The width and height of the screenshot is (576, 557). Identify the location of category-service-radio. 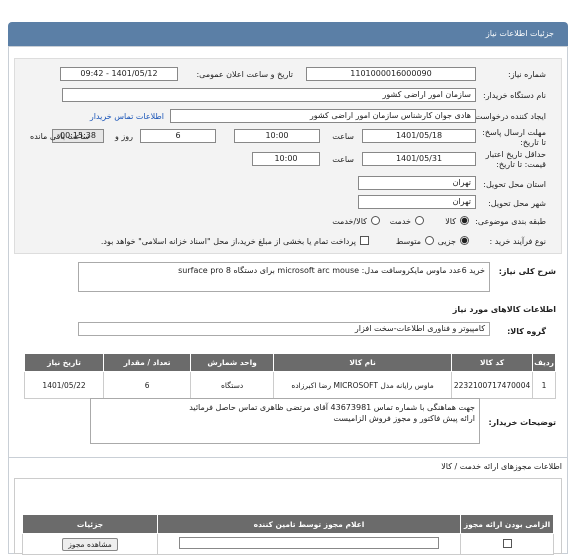
(419, 220).